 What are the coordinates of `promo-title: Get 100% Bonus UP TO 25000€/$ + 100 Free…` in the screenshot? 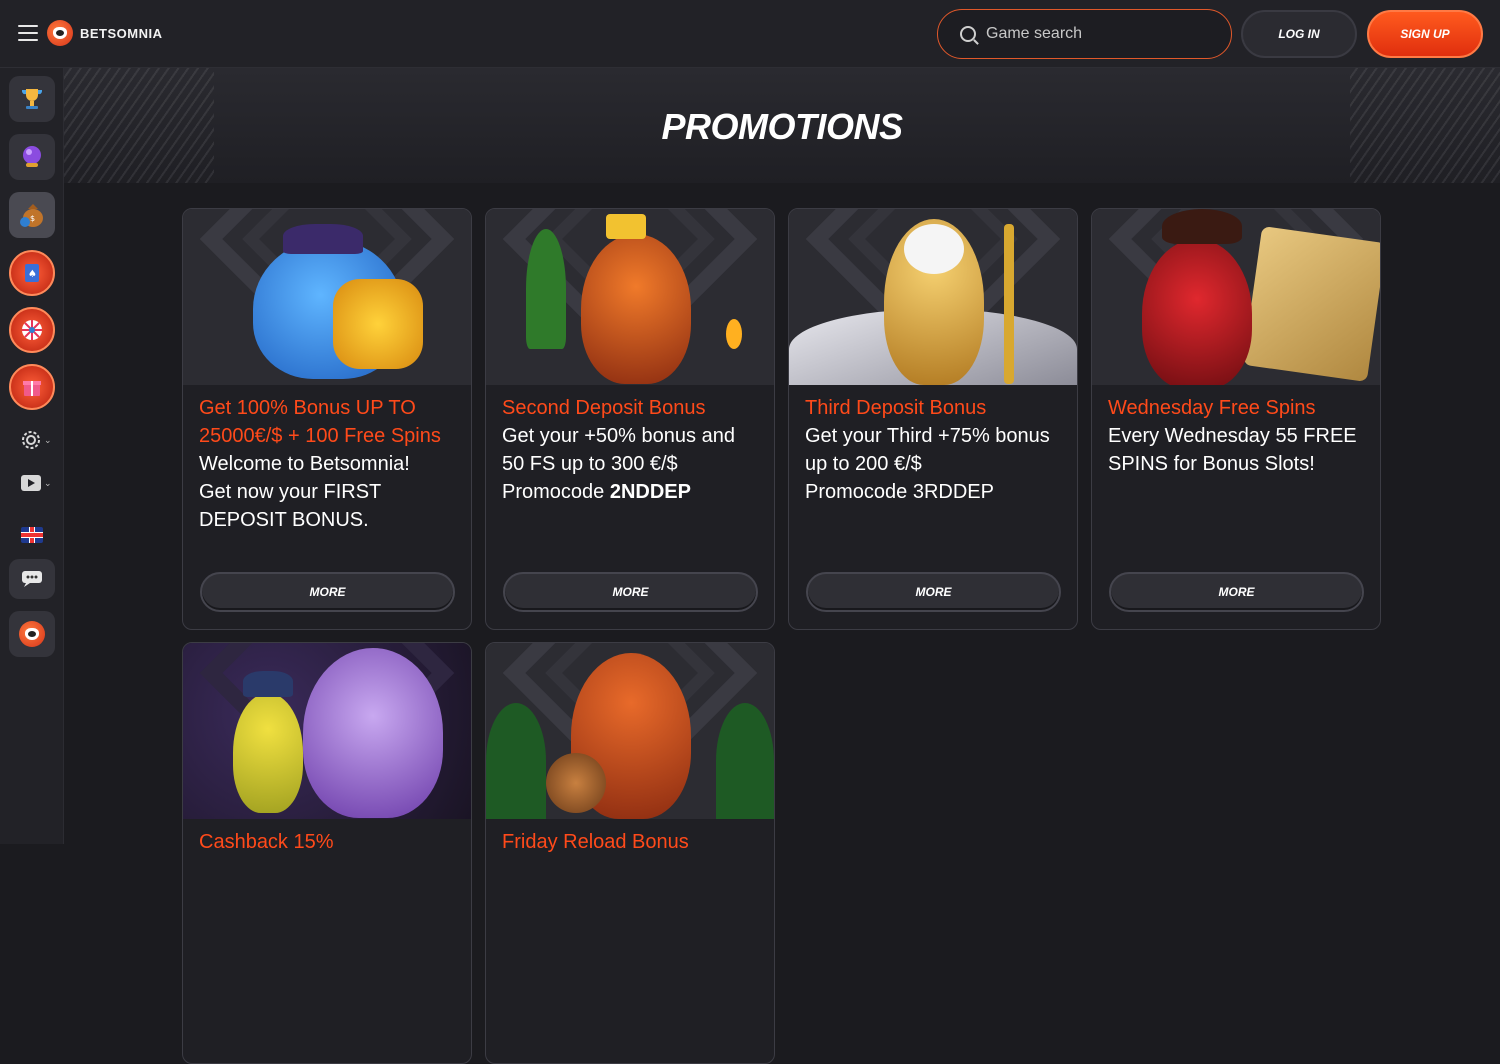 It's located at (320, 422).